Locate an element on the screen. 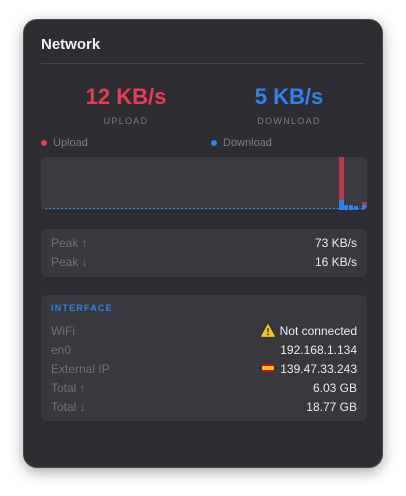 This screenshot has height=496, width=406. peak-upload-label: Peak ↑ is located at coordinates (69, 243).